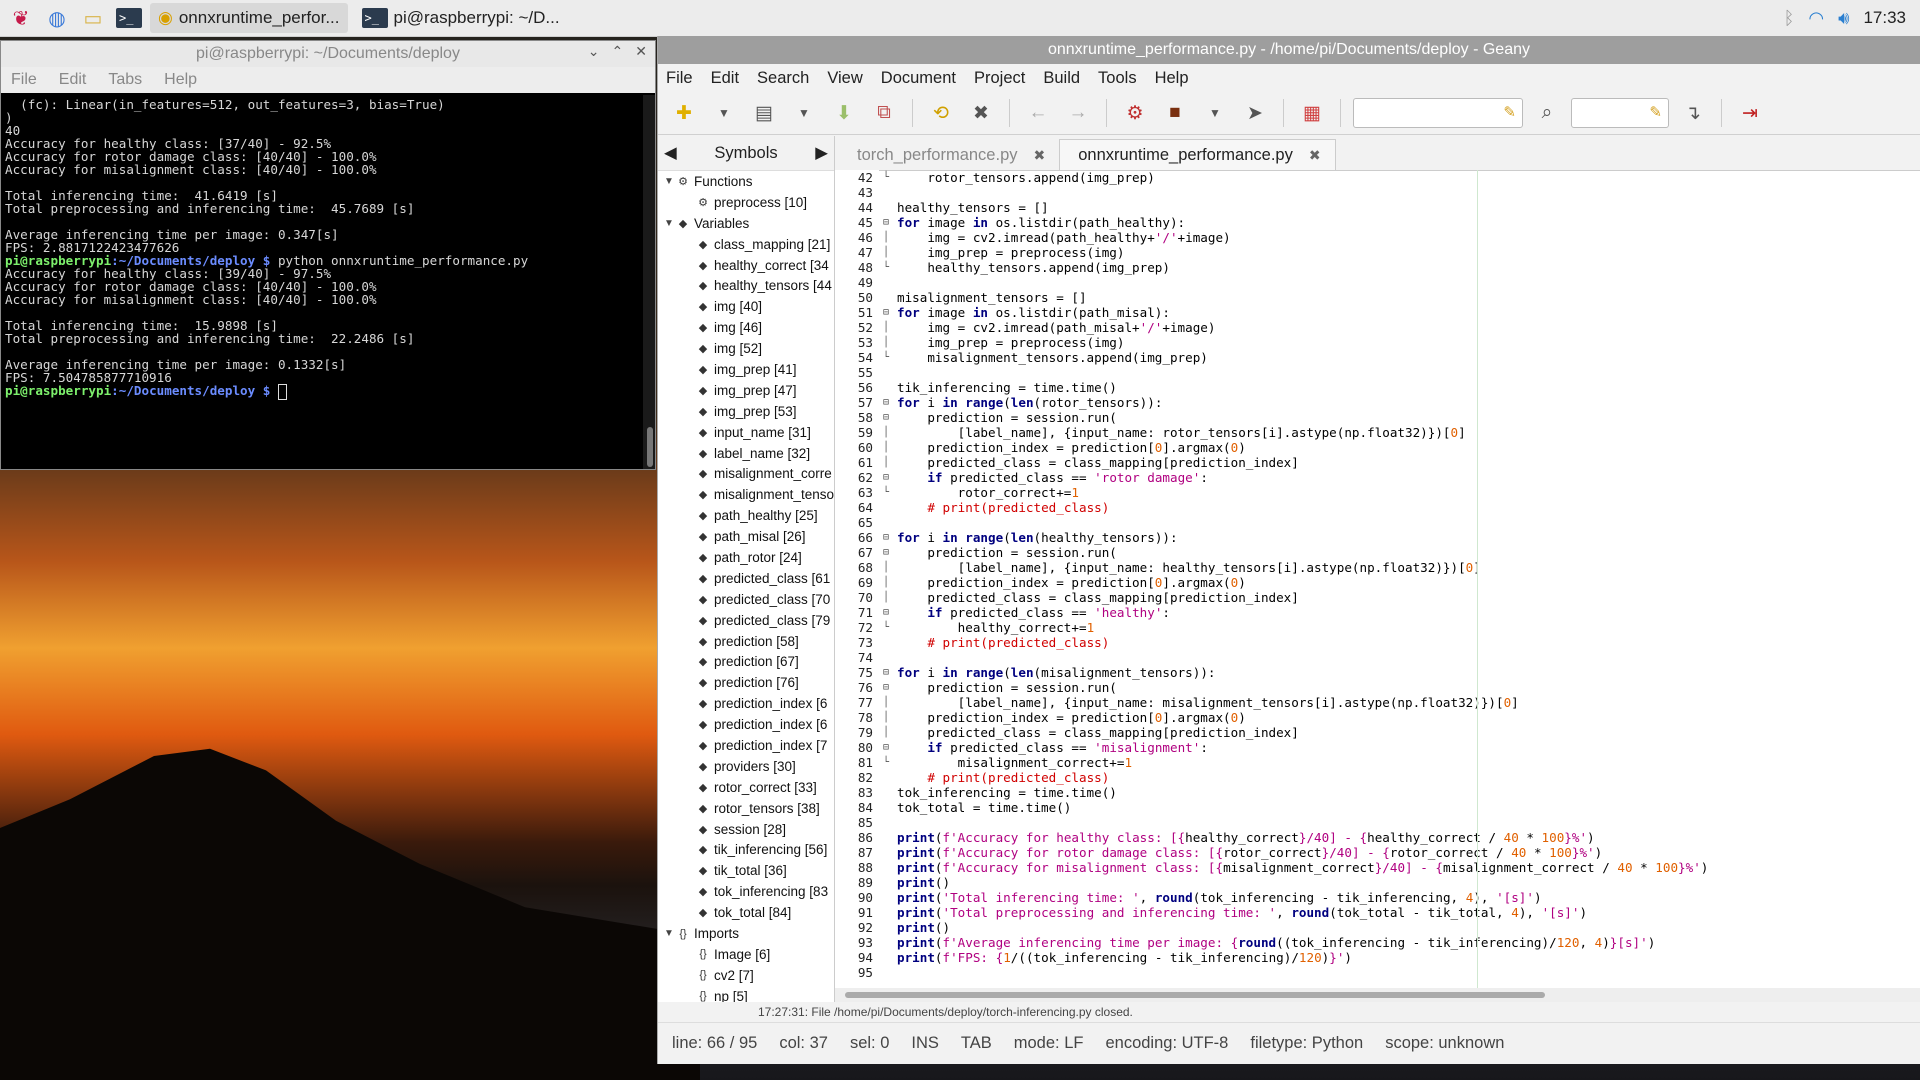 The width and height of the screenshot is (1920, 1080). I want to click on symbol-item: ◆ img [46], so click(746, 327).